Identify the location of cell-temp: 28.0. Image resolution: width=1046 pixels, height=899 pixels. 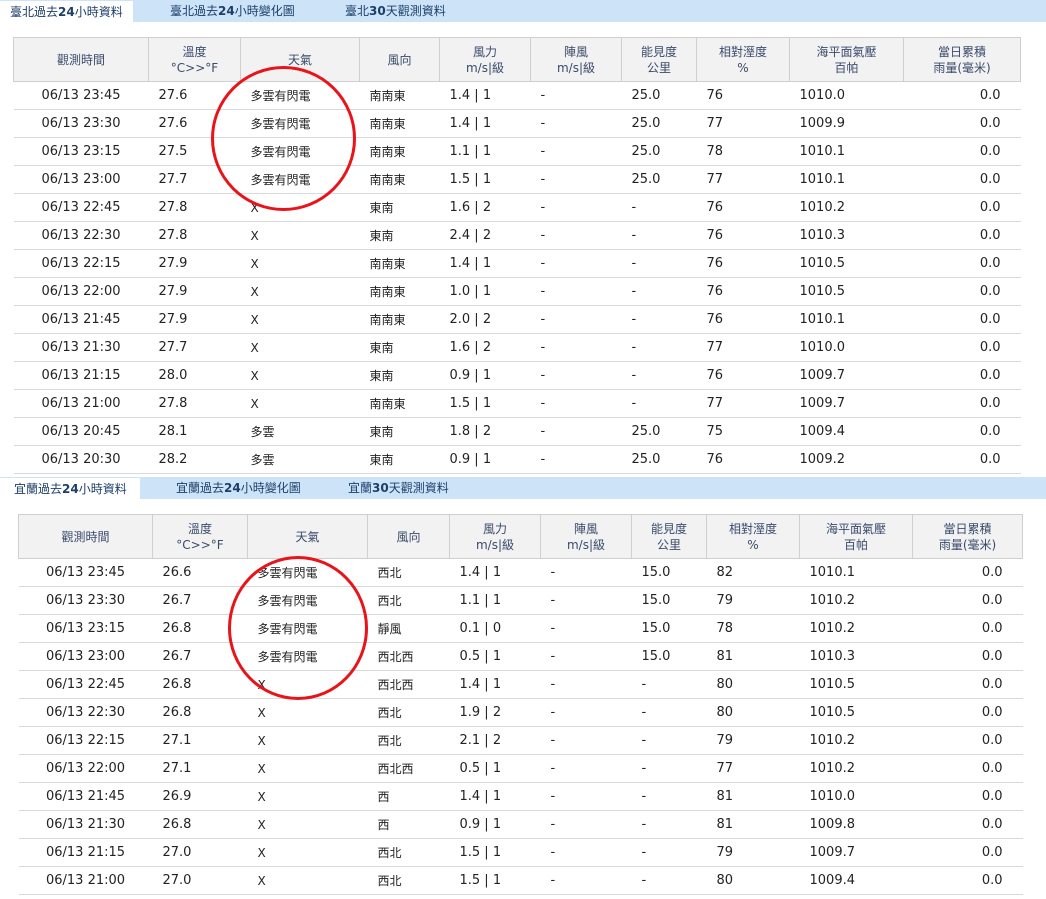
(194, 375).